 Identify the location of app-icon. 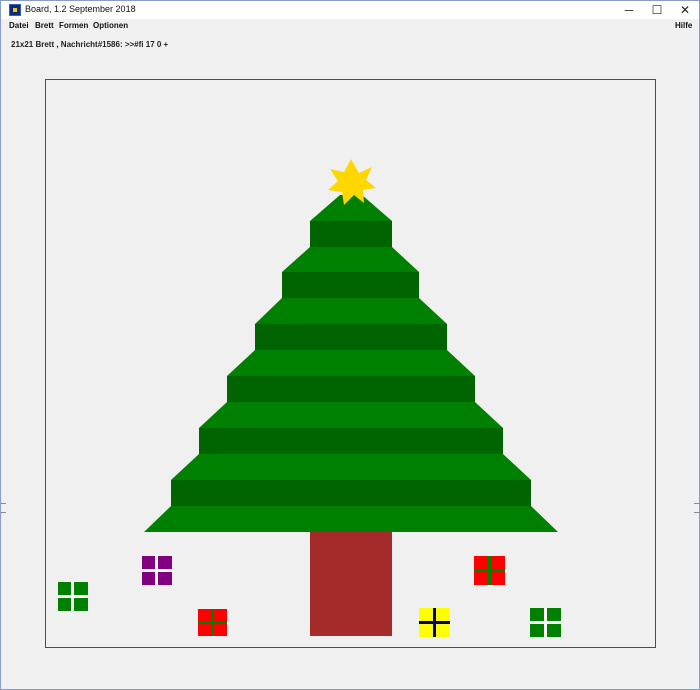
(15, 10).